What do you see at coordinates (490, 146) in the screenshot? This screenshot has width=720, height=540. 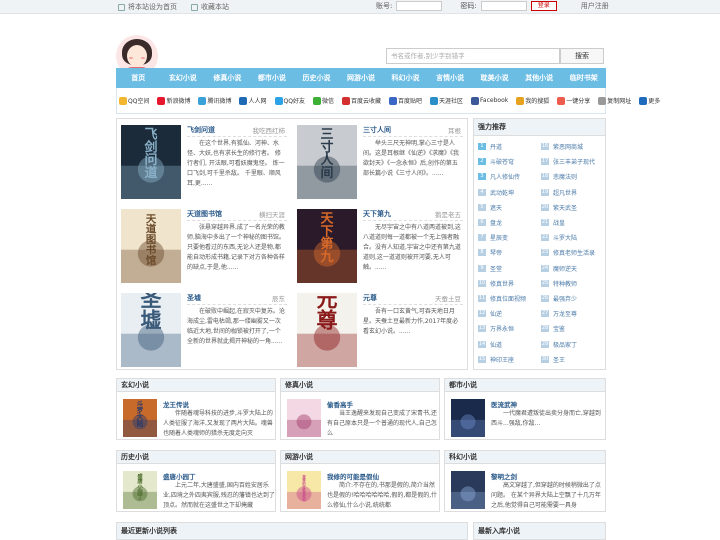 I see `rank-item: 1 丹道` at bounding box center [490, 146].